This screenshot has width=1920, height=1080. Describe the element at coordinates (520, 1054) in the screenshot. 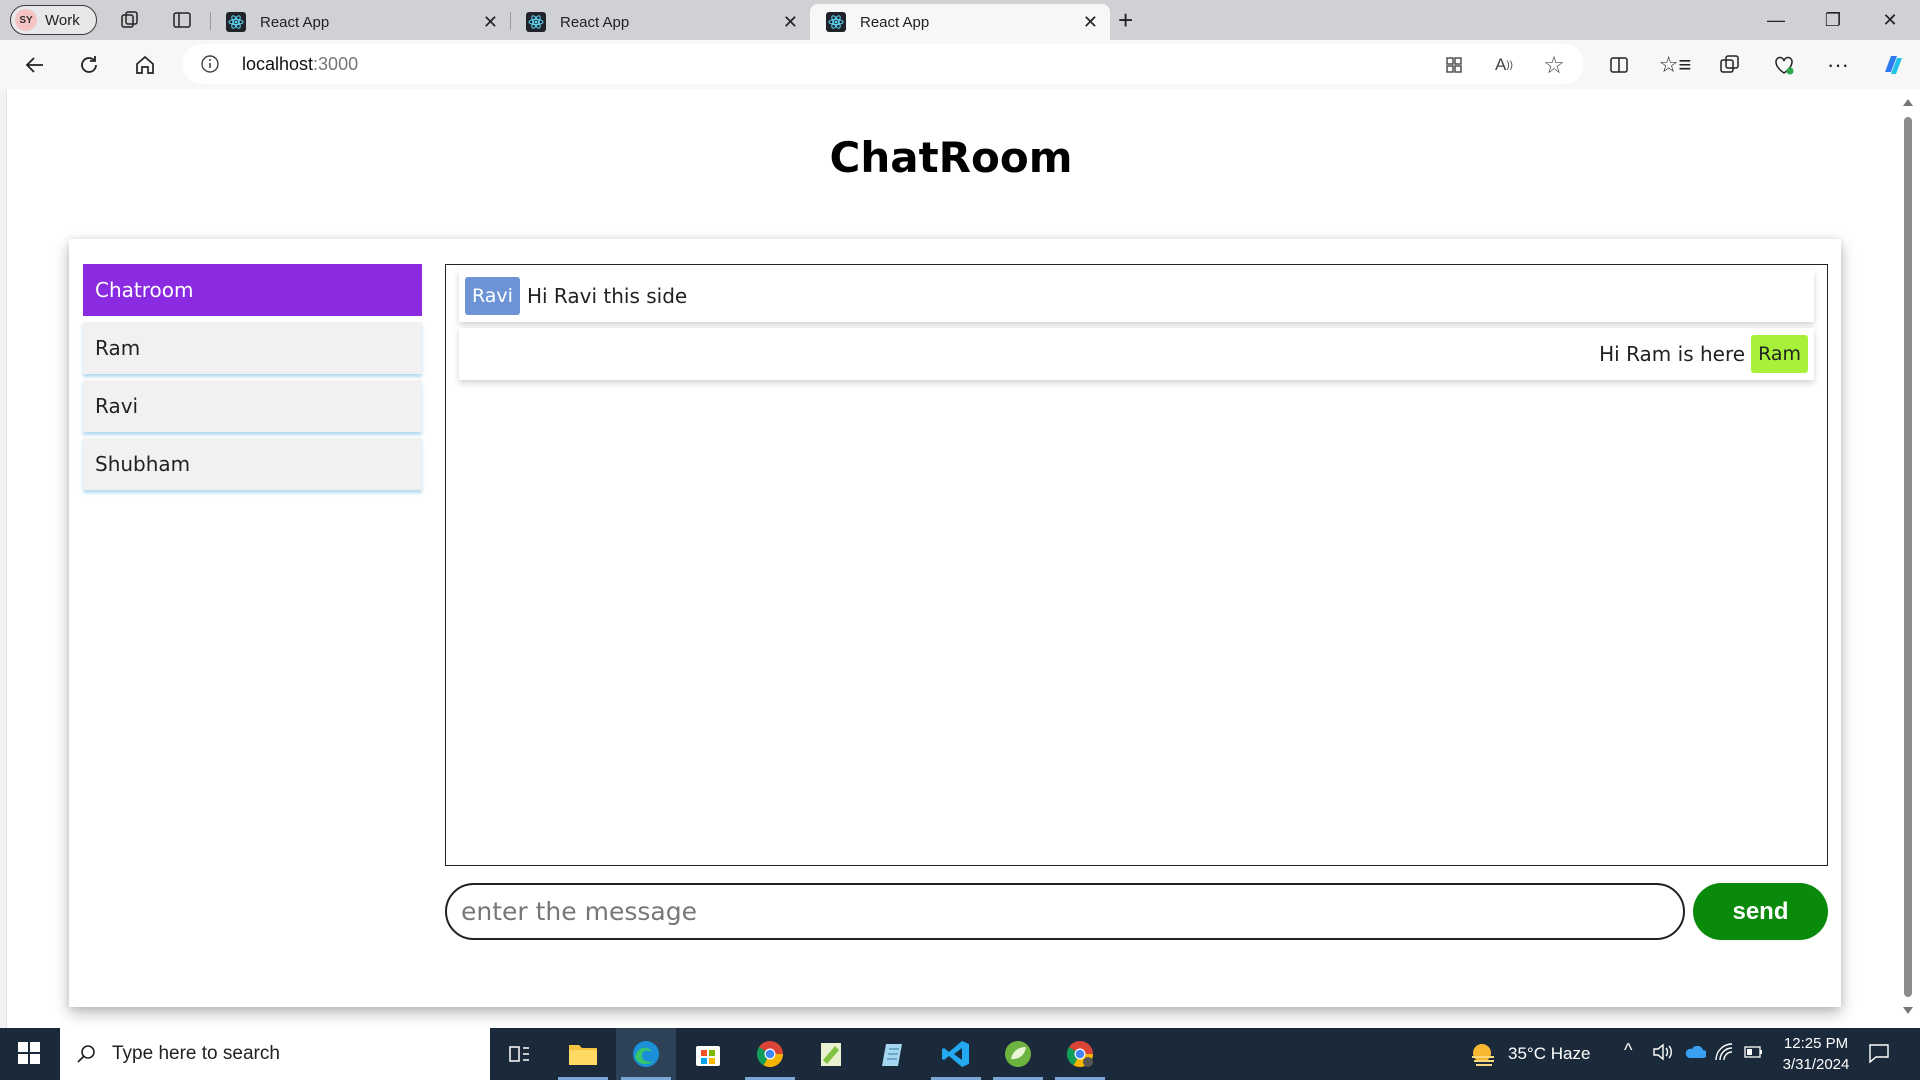

I see `task-view-icon` at that location.